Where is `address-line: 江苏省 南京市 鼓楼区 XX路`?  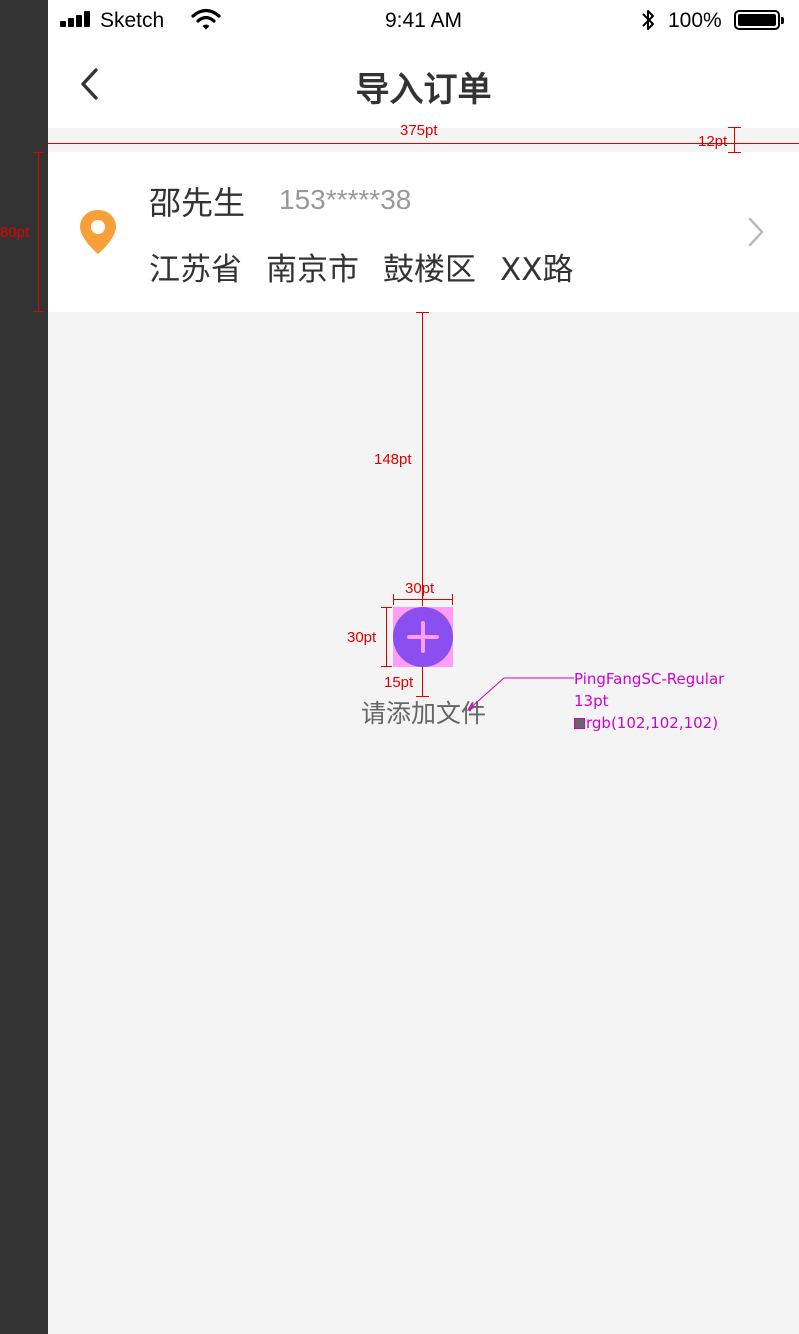
address-line: 江苏省 南京市 鼓楼区 XX路 is located at coordinates (373, 266).